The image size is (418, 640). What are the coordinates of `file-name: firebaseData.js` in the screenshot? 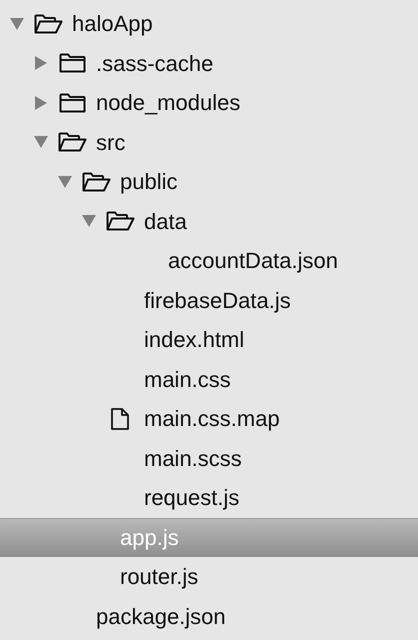 It's located at (217, 300).